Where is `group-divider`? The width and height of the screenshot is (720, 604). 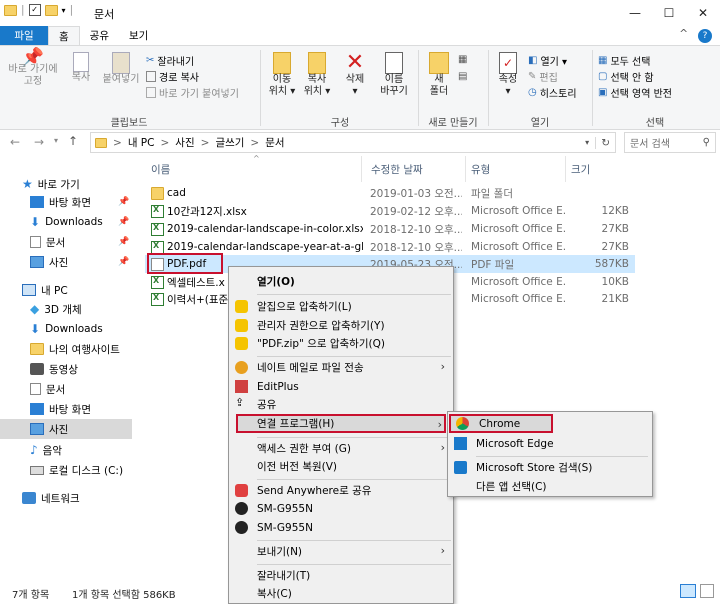 group-divider is located at coordinates (260, 88).